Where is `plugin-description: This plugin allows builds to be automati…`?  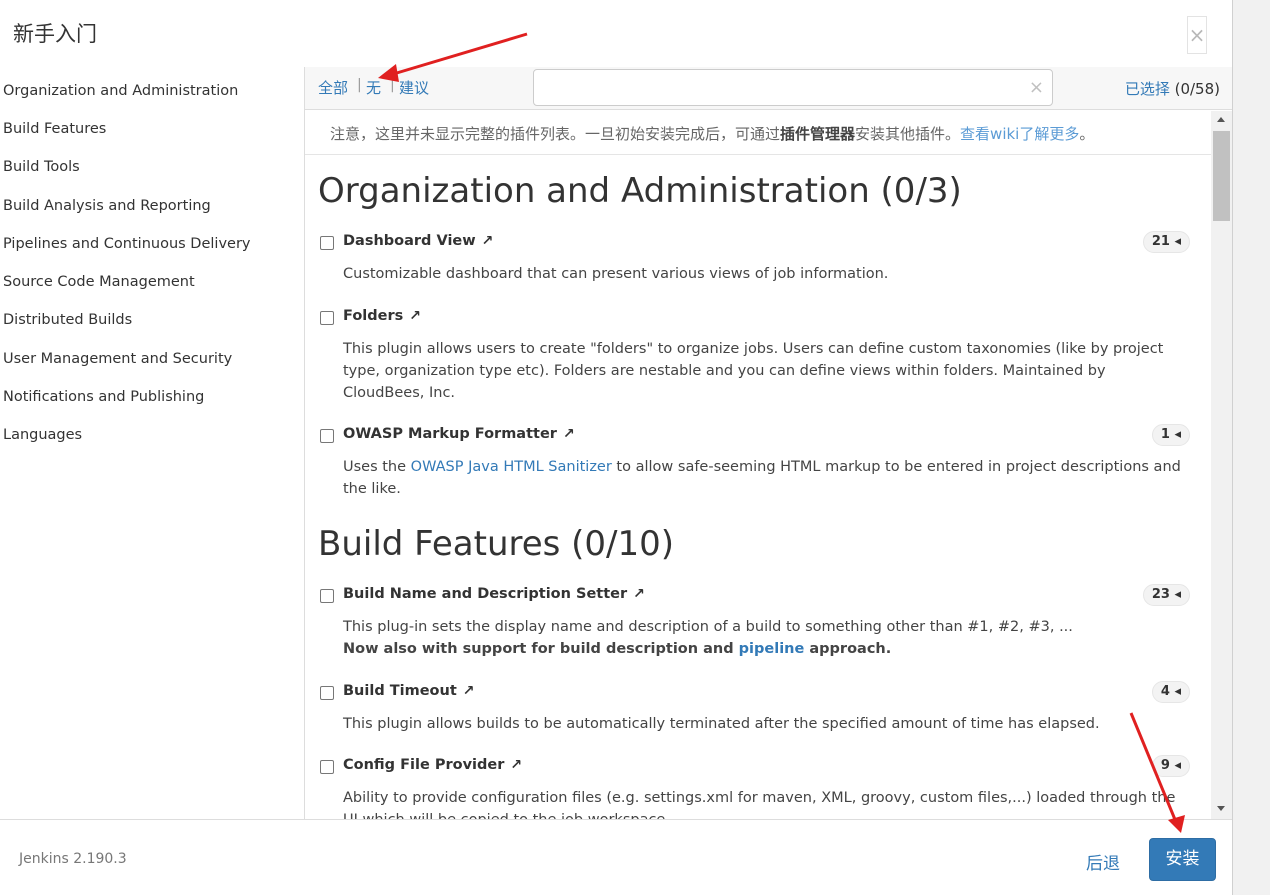 plugin-description: This plugin allows builds to be automati… is located at coordinates (721, 724).